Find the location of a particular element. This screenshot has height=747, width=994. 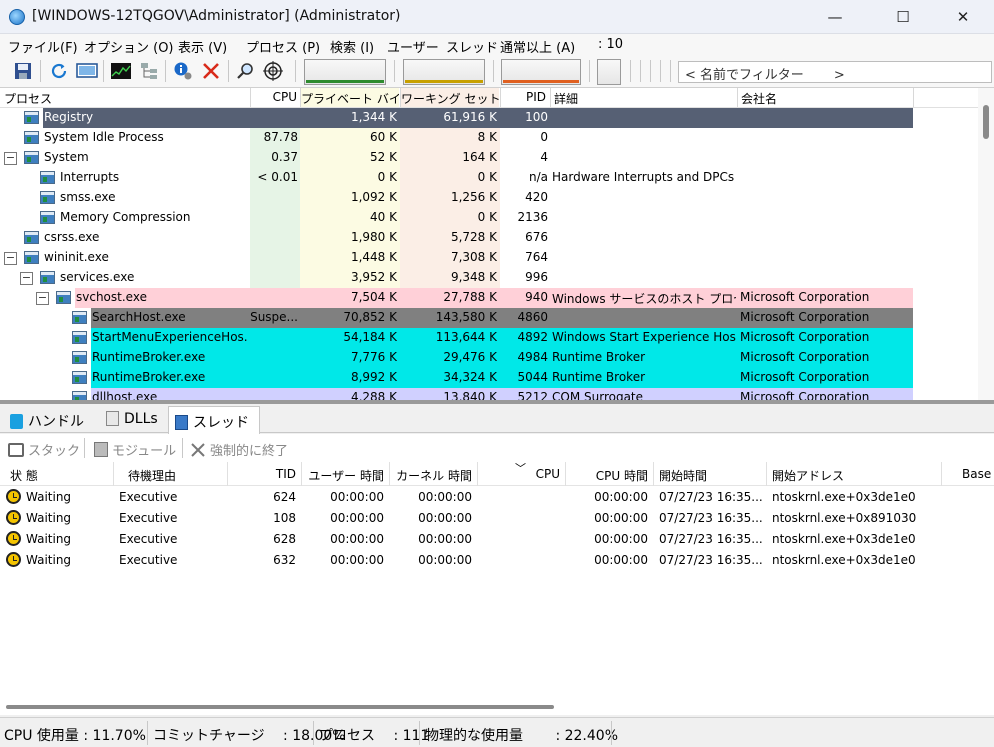

app-icon is located at coordinates (17, 17).